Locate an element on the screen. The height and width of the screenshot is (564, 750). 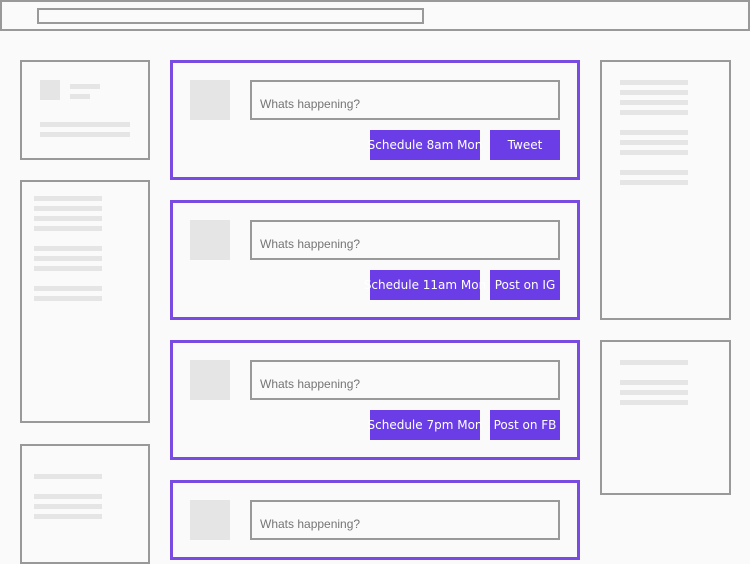
composer-card is located at coordinates (375, 520).